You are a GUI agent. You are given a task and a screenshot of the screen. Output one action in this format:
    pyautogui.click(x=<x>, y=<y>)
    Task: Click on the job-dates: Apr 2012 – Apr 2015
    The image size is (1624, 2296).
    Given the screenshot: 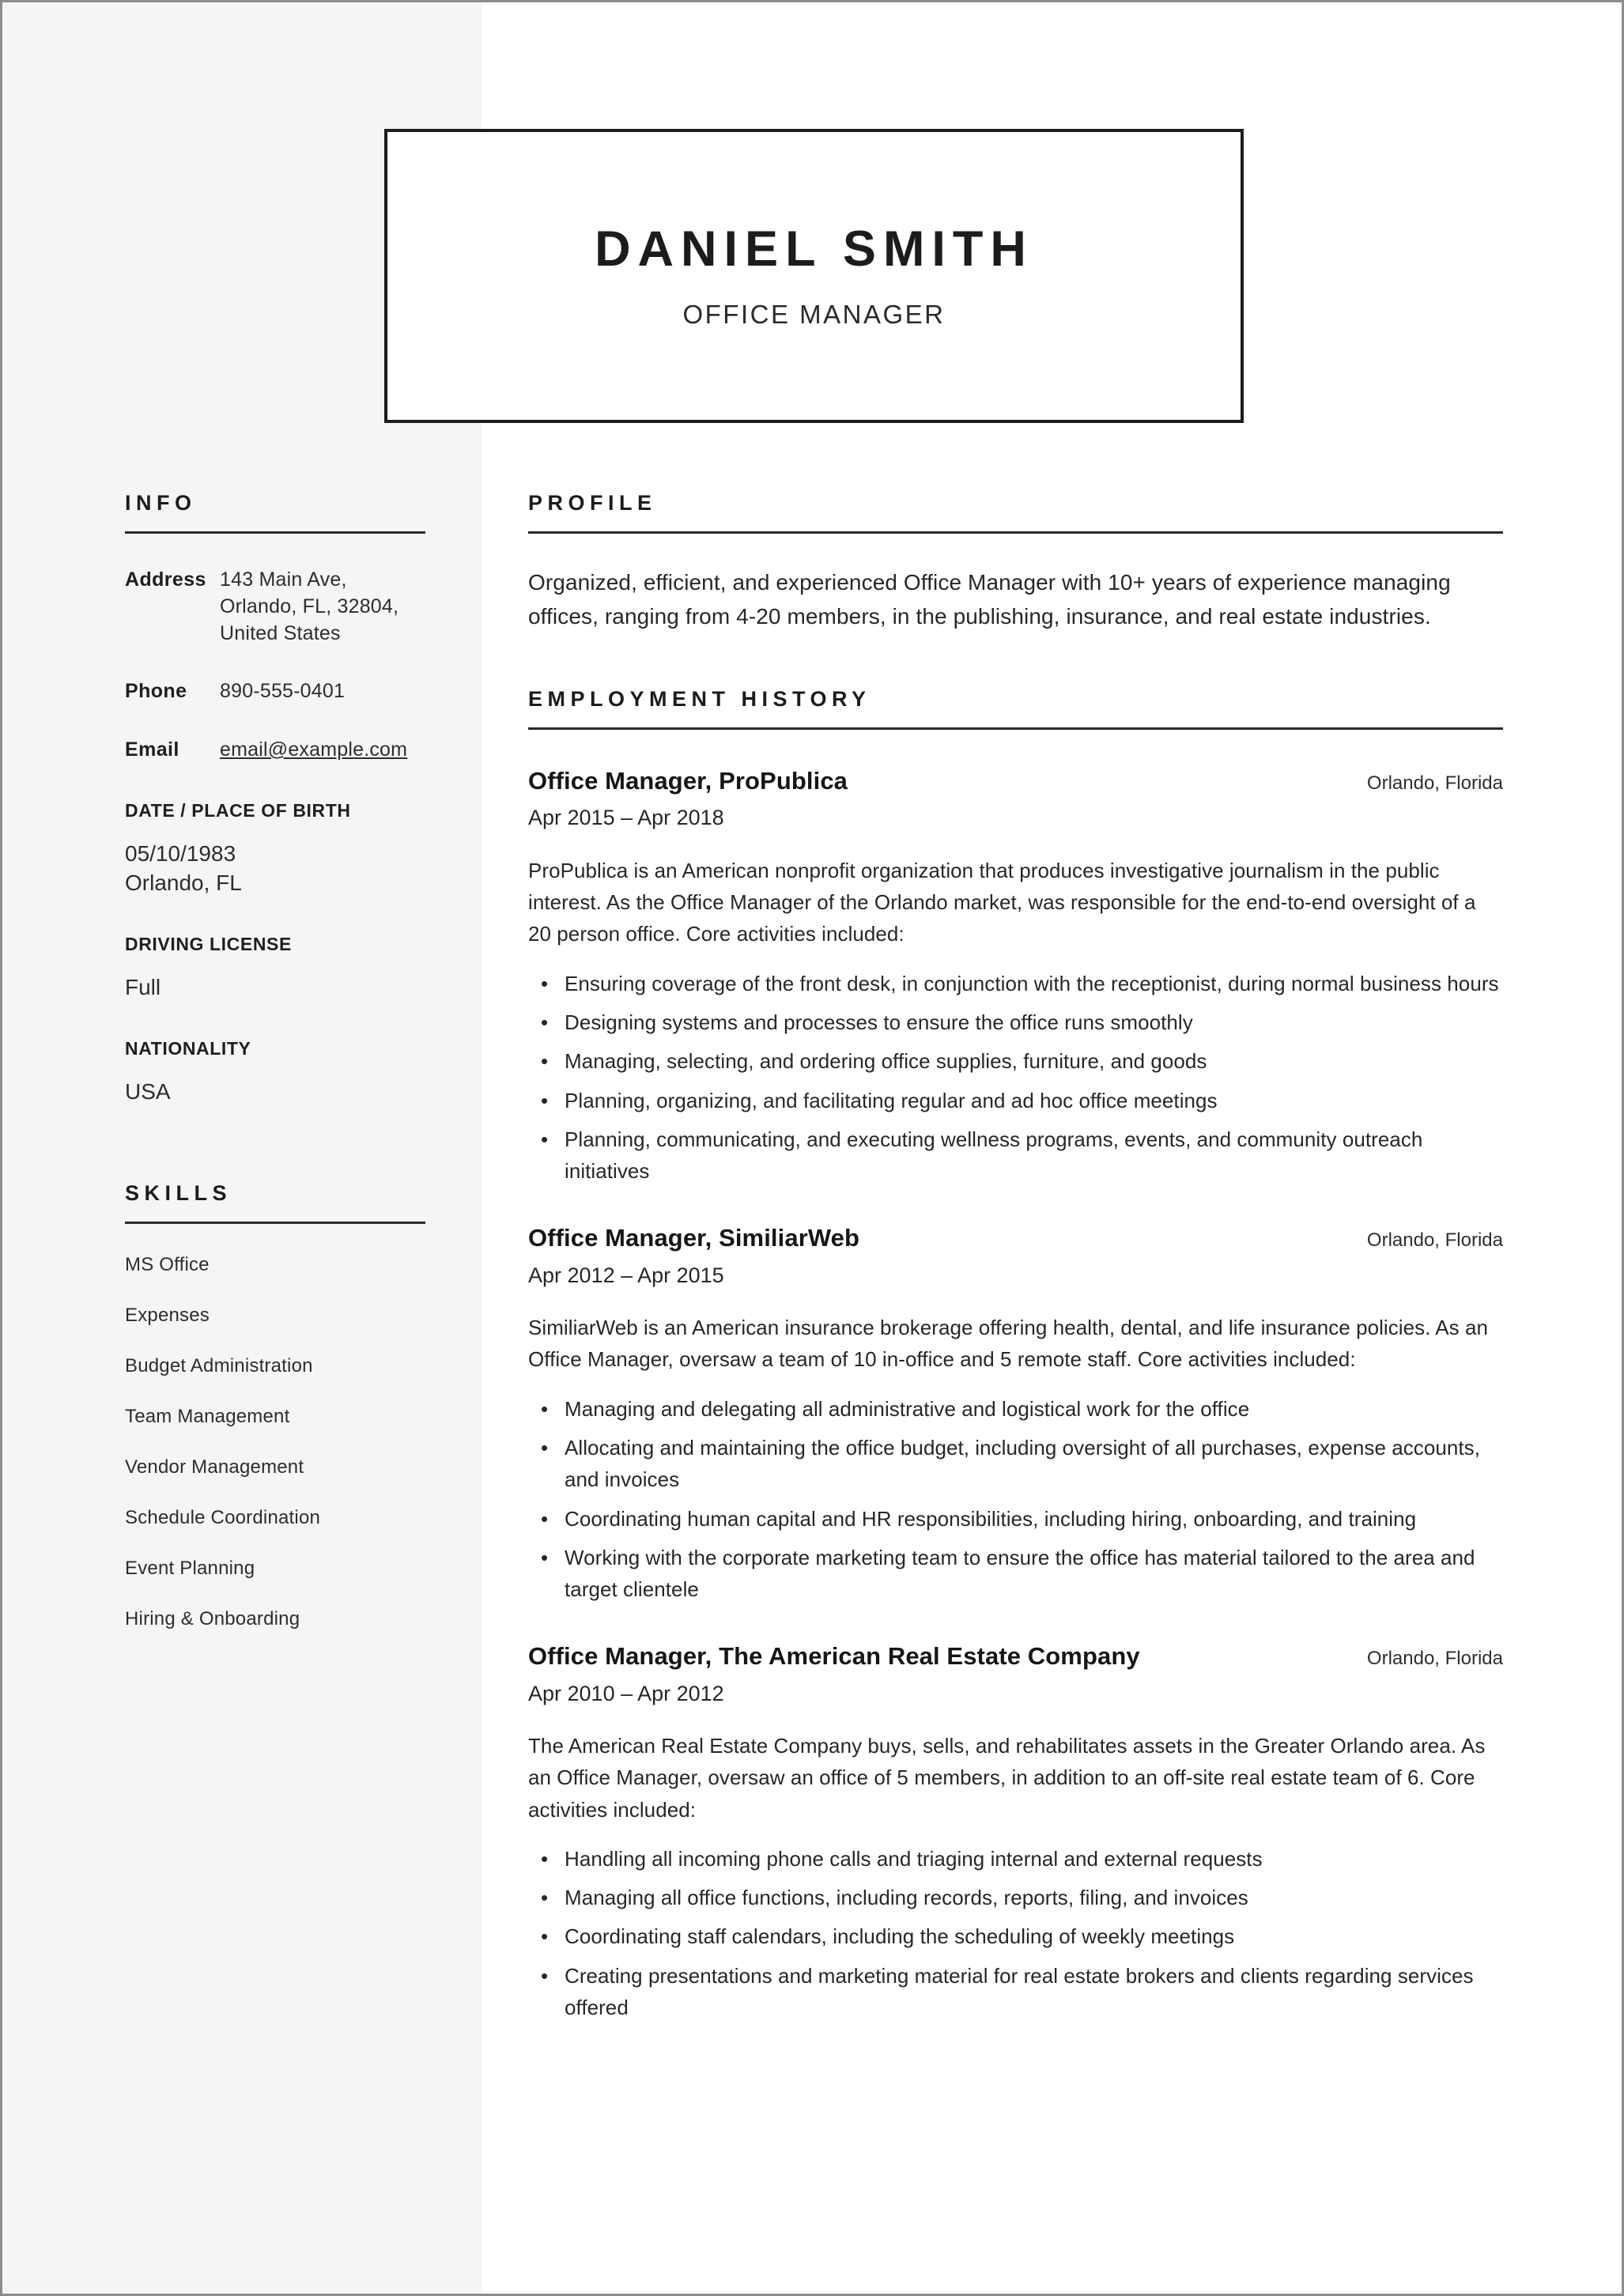 What is the action you would take?
    pyautogui.click(x=626, y=1275)
    